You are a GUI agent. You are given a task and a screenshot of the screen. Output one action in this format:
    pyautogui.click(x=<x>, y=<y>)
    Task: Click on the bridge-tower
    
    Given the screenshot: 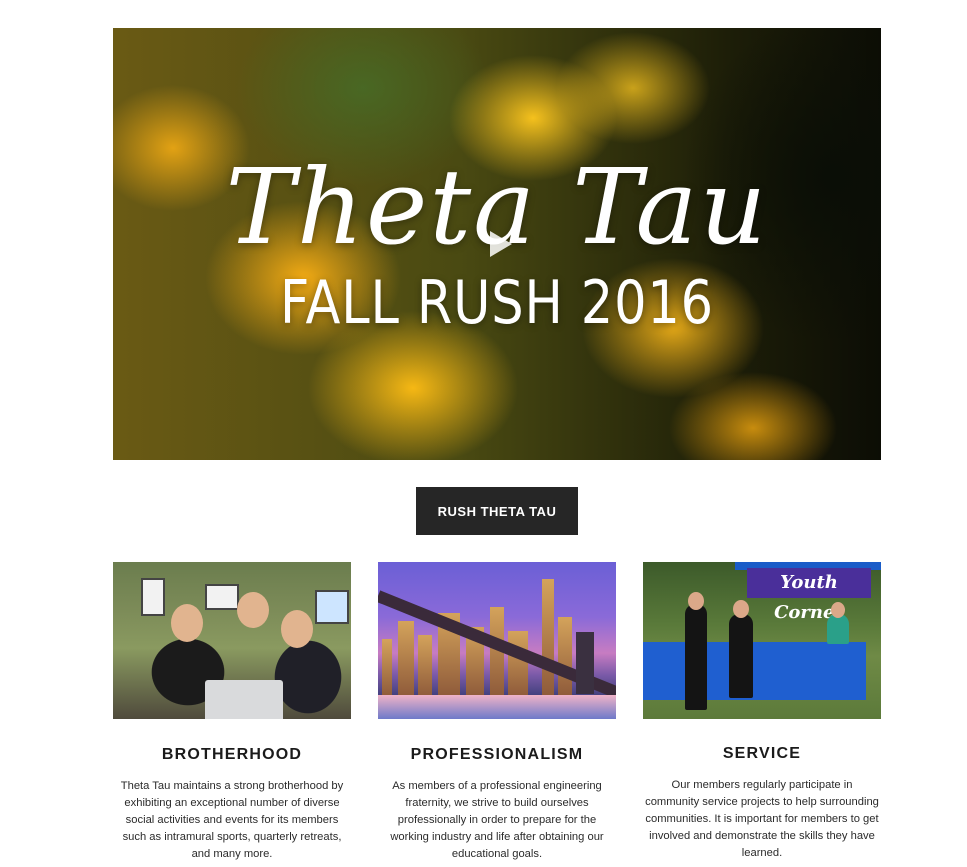 What is the action you would take?
    pyautogui.click(x=585, y=663)
    